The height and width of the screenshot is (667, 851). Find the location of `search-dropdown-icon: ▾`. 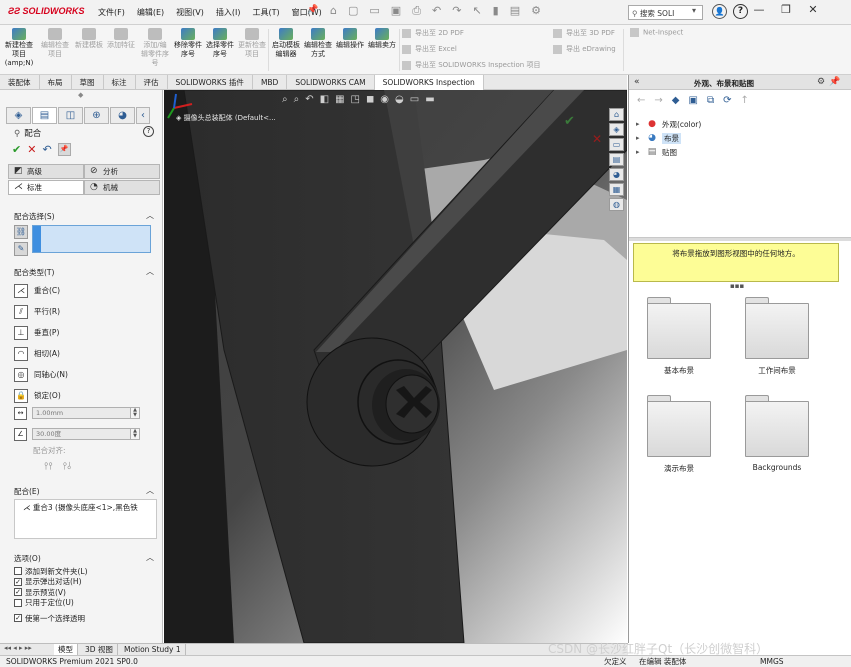

search-dropdown-icon: ▾ is located at coordinates (694, 10).